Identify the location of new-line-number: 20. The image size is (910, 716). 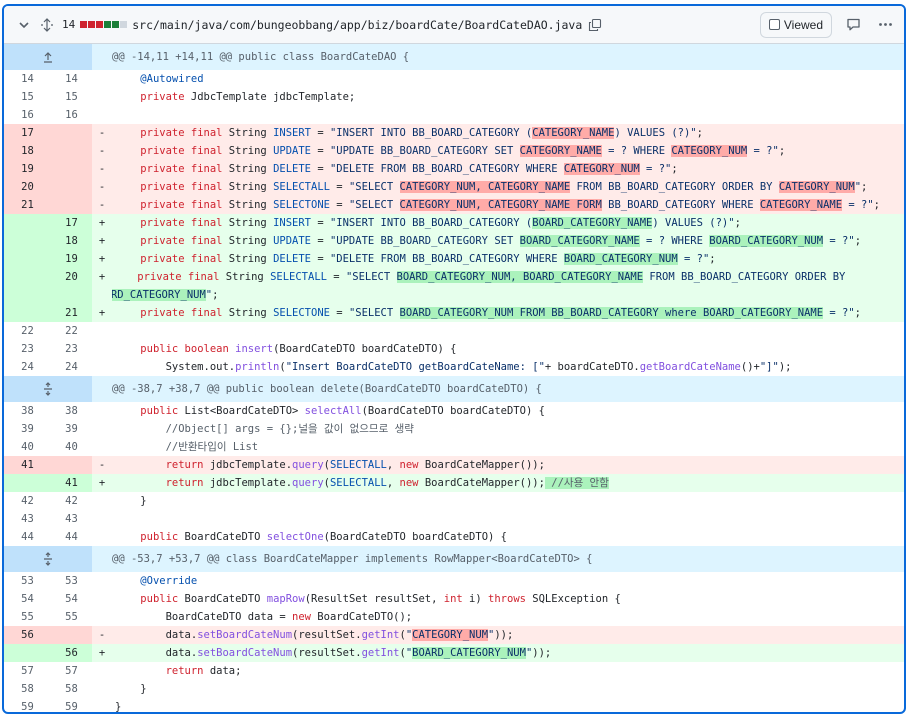
(71, 286).